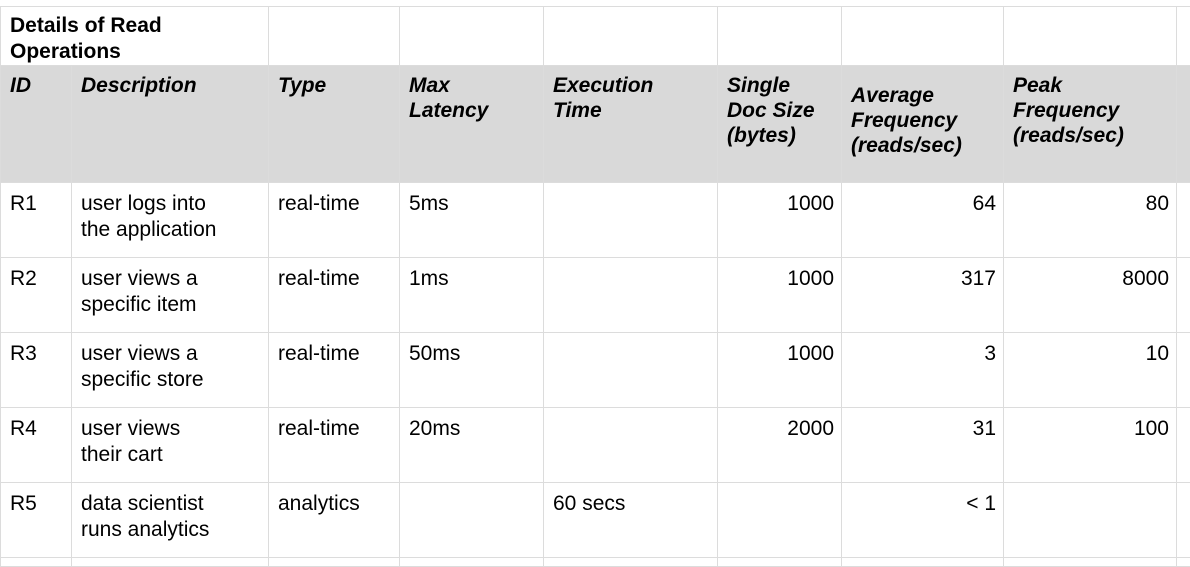 Image resolution: width=1190 pixels, height=567 pixels. What do you see at coordinates (174, 230) in the screenshot?
I see `description-line: the application` at bounding box center [174, 230].